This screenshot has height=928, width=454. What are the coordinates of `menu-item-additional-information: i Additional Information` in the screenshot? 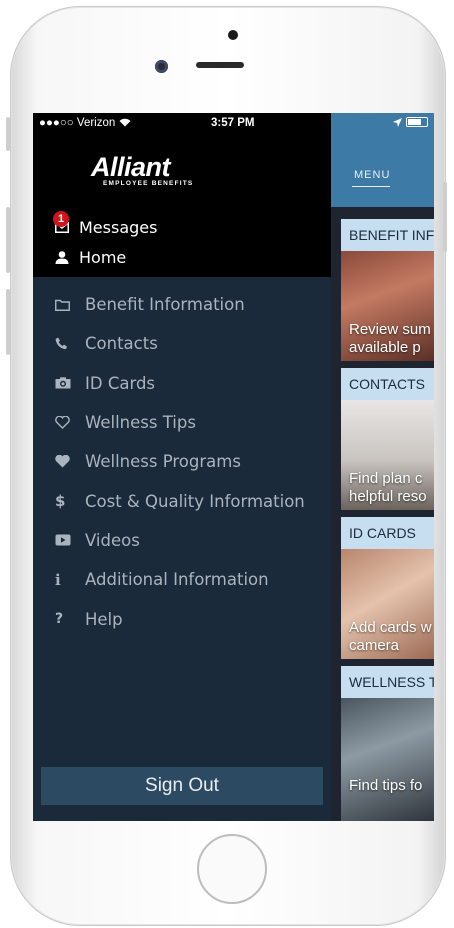 It's located at (182, 579).